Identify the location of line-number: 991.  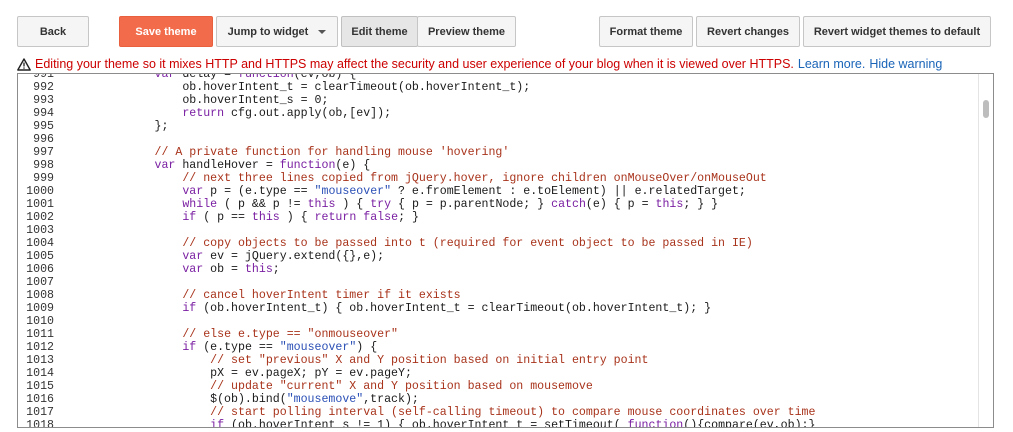
(43, 77).